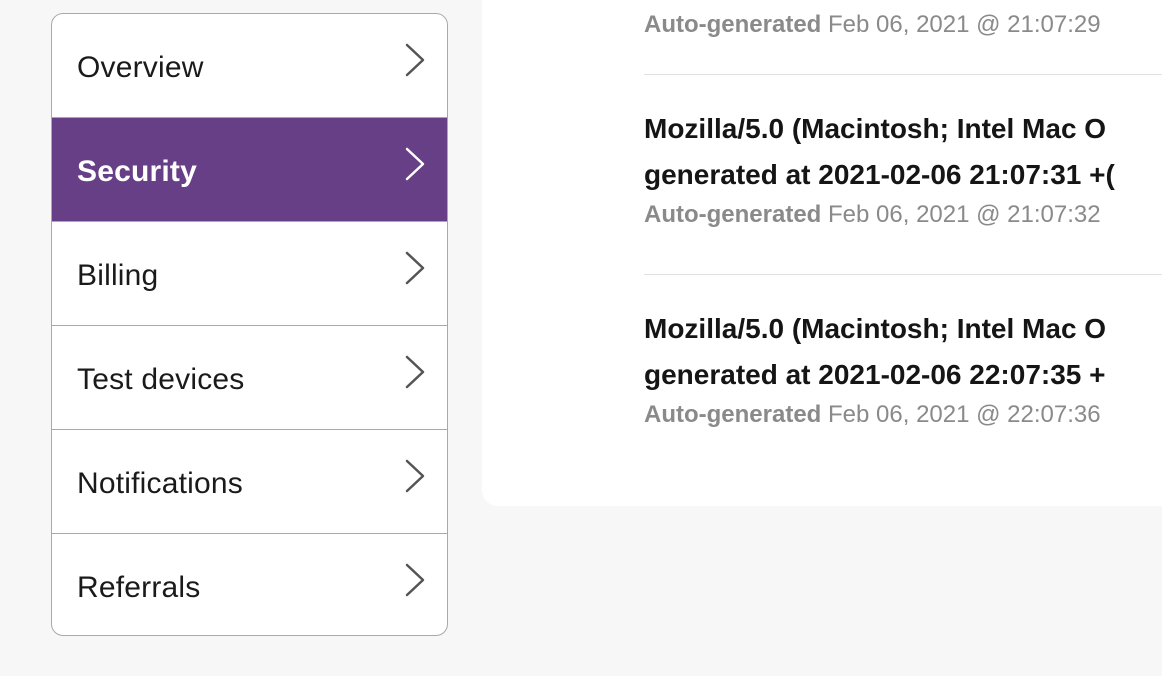  I want to click on session-timestamp: Feb 06, 2021 @ 22:07:36, so click(964, 414).